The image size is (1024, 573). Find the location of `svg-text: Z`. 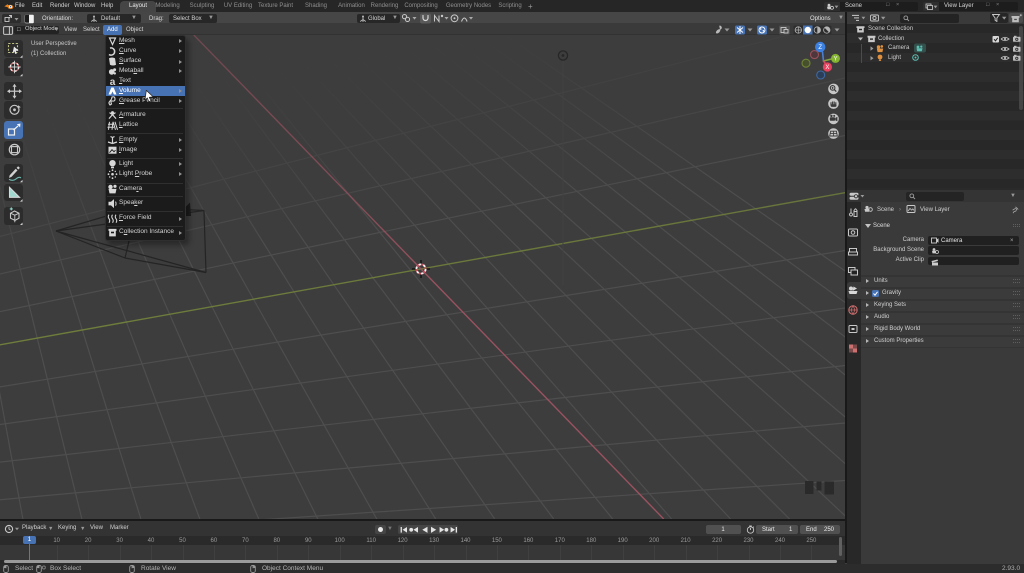

svg-text: Z is located at coordinates (820, 48).